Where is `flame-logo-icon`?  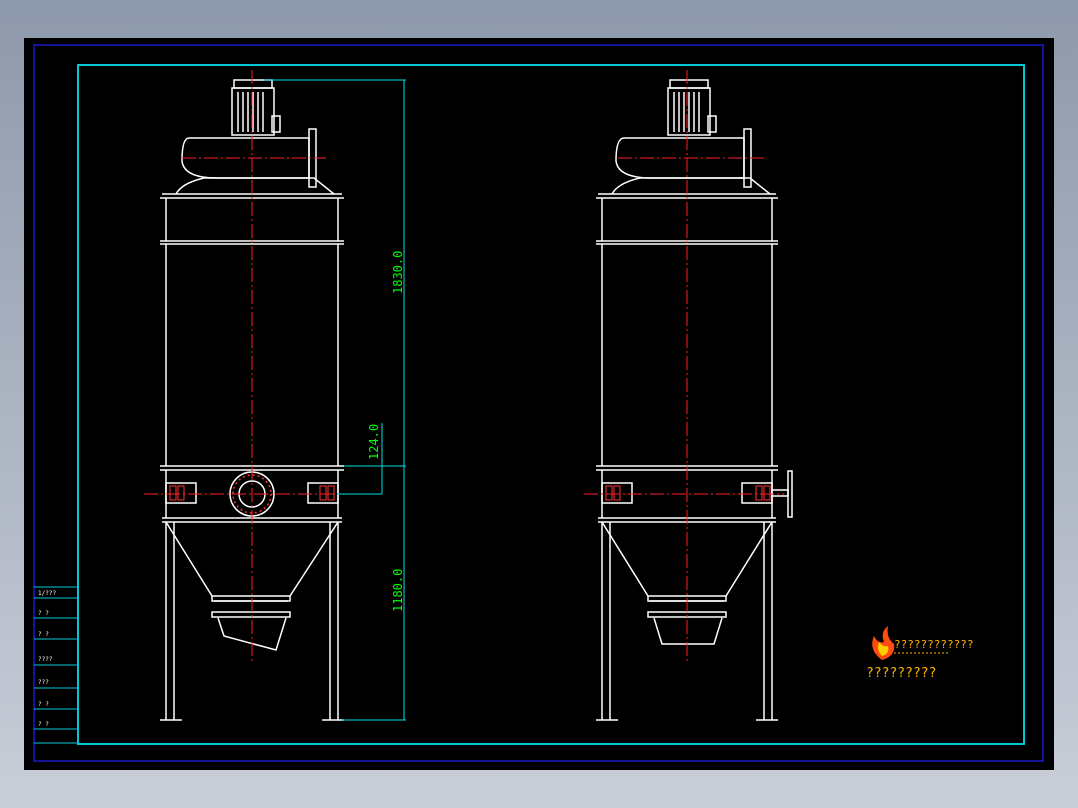 flame-logo-icon is located at coordinates (883, 643).